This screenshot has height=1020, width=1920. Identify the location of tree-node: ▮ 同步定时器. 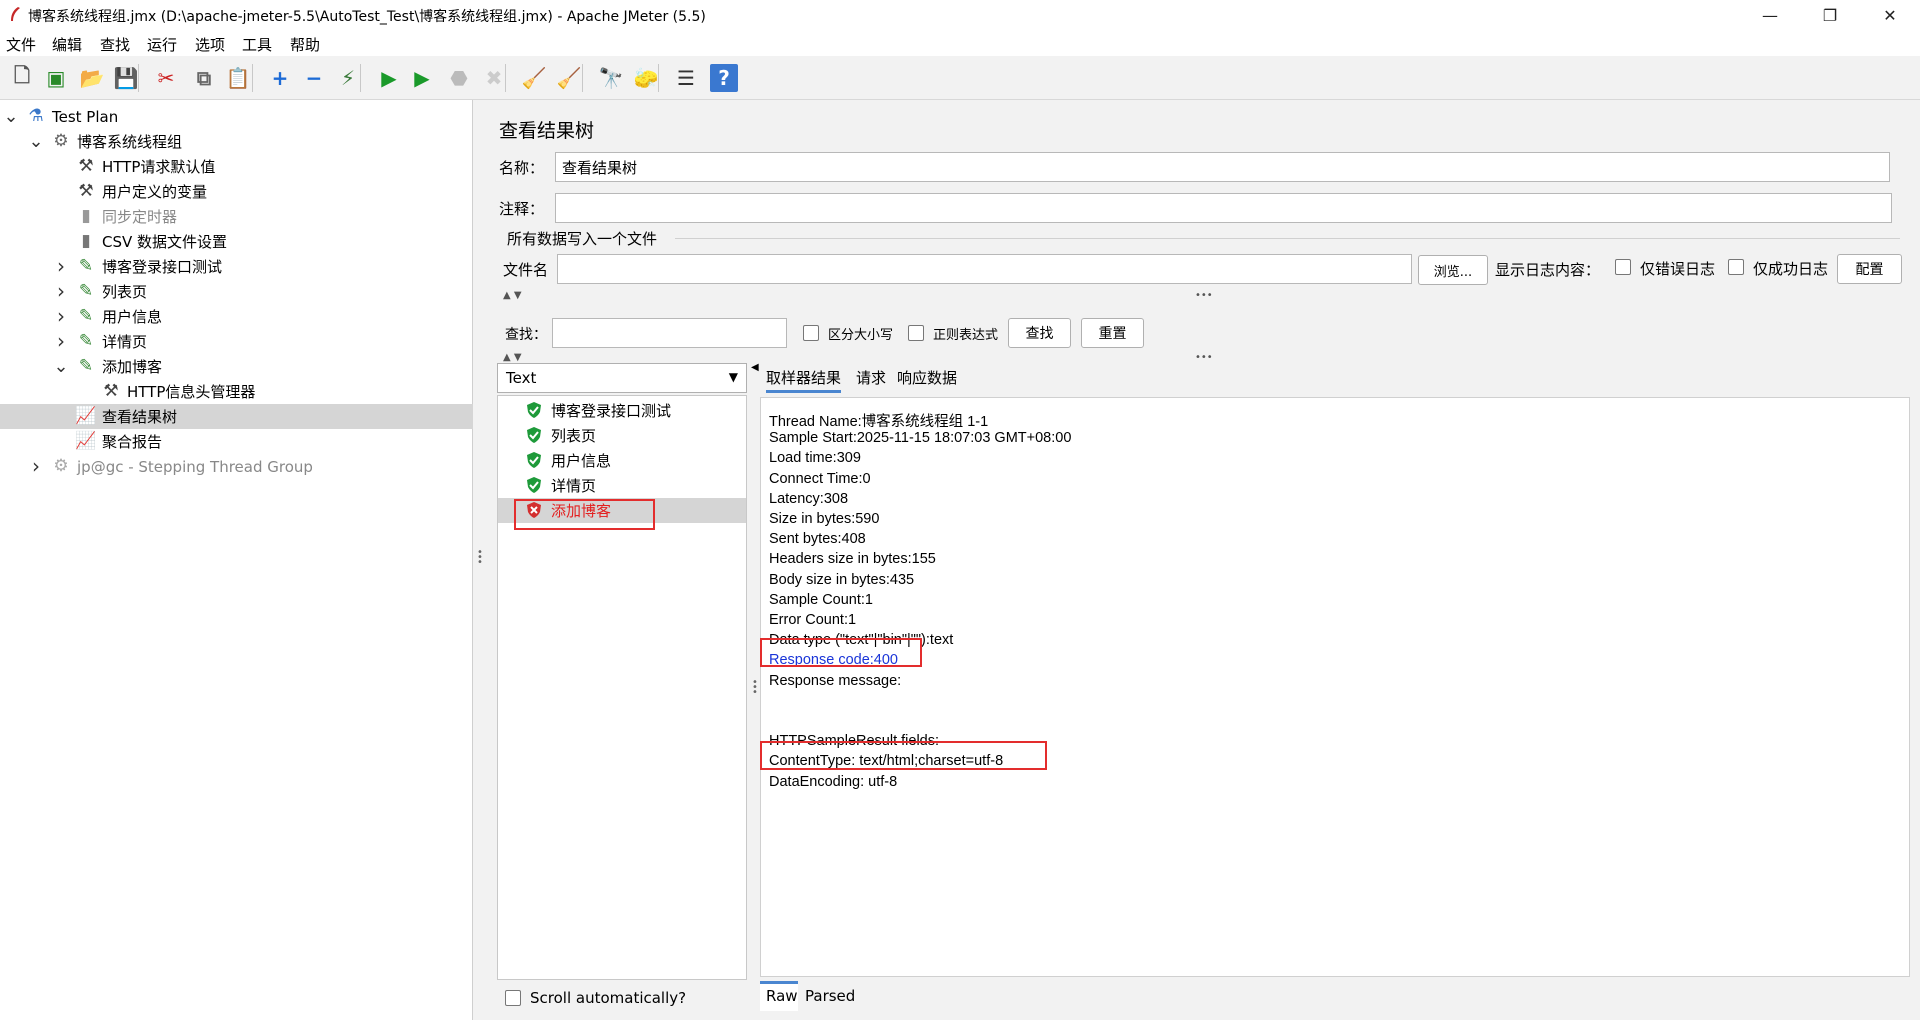
(236, 216).